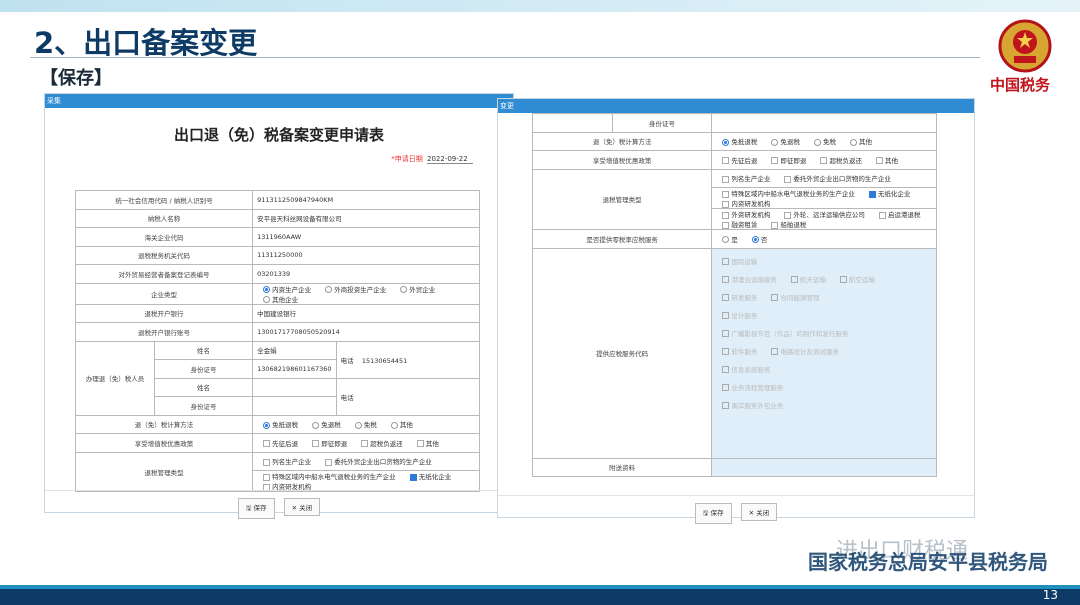 This screenshot has height=605, width=1080. Describe the element at coordinates (842, 179) in the screenshot. I see `option-label: 委托外贸企业出口货物的生产企业` at that location.